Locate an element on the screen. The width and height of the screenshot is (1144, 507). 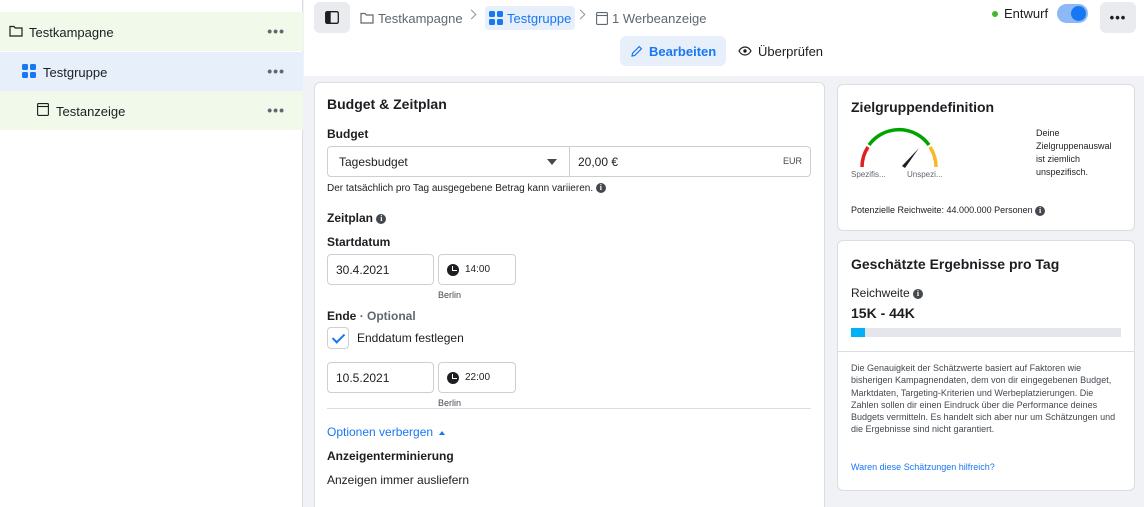
breadcrumb-campaign: Testkampagne is located at coordinates (411, 18).